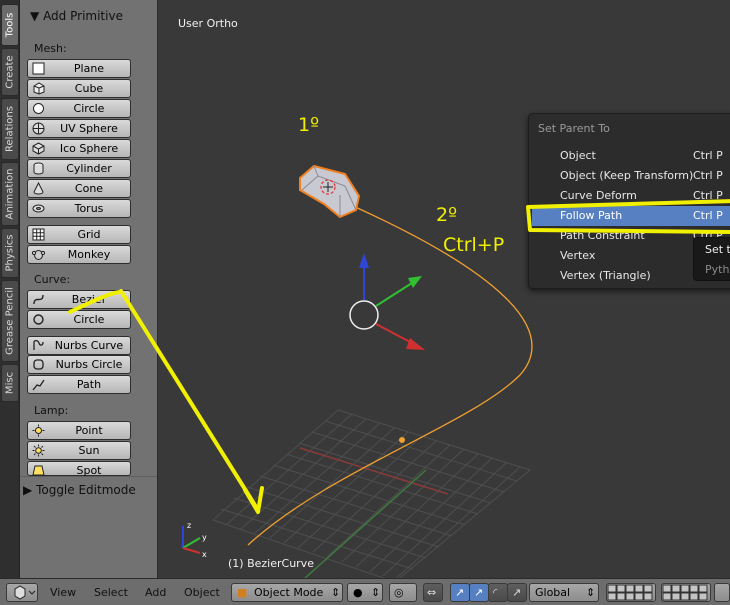 This screenshot has width=730, height=605. What do you see at coordinates (447, 215) in the screenshot?
I see `annotation-step-2: 2º` at bounding box center [447, 215].